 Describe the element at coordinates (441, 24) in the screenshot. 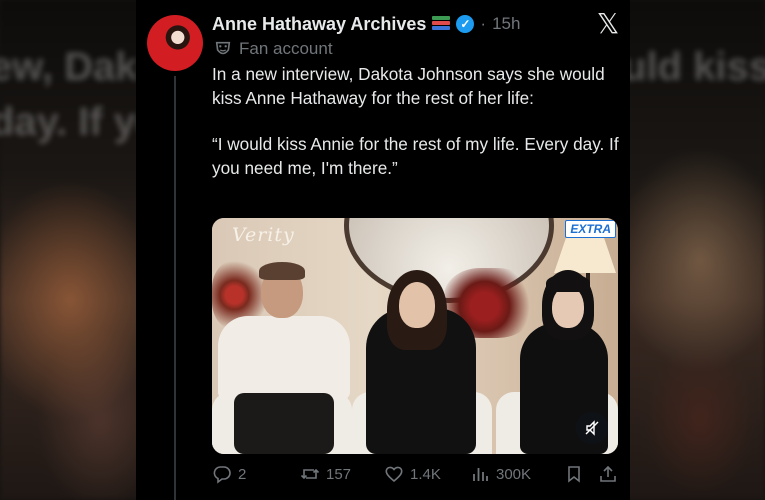

I see `books-icon` at that location.